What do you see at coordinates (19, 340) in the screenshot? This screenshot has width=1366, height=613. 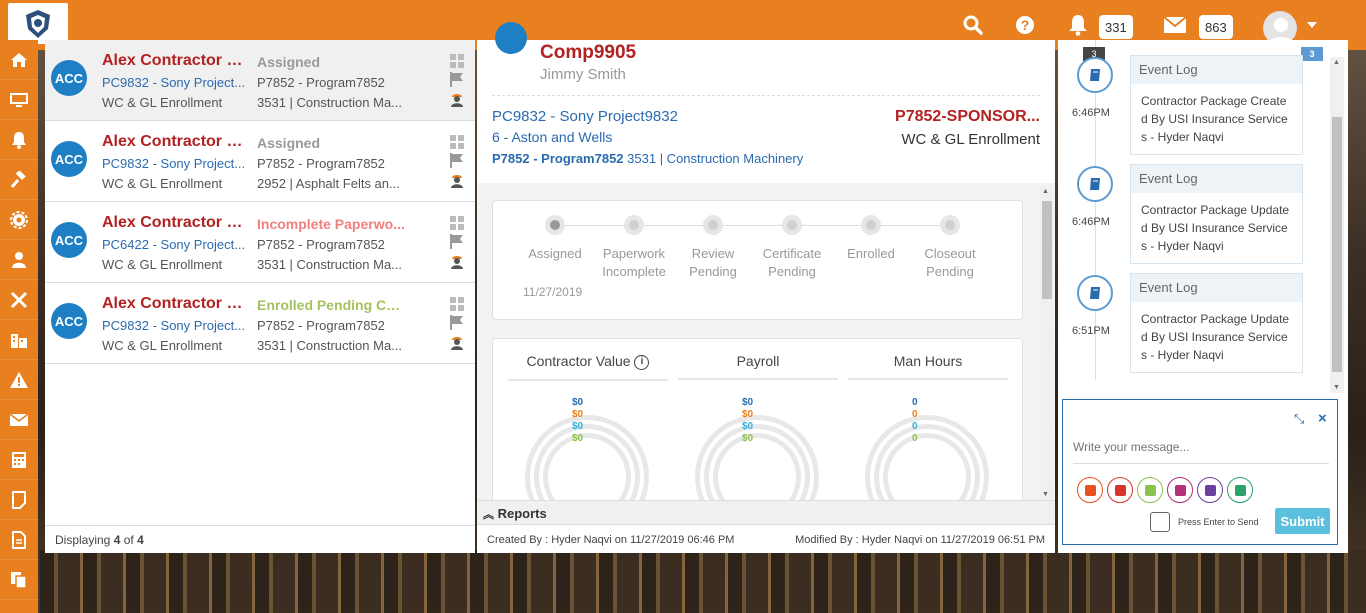 I see `building-icon` at bounding box center [19, 340].